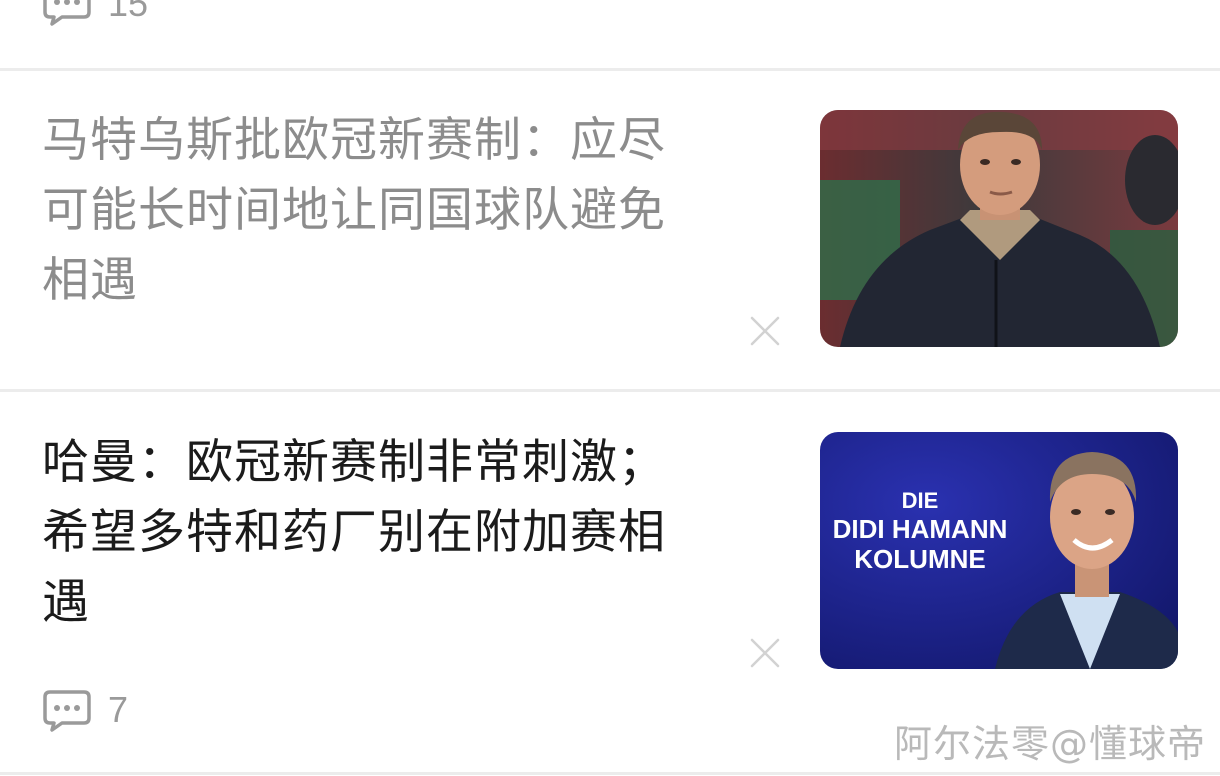 This screenshot has width=1220, height=776. I want to click on divider, so click(610, 773).